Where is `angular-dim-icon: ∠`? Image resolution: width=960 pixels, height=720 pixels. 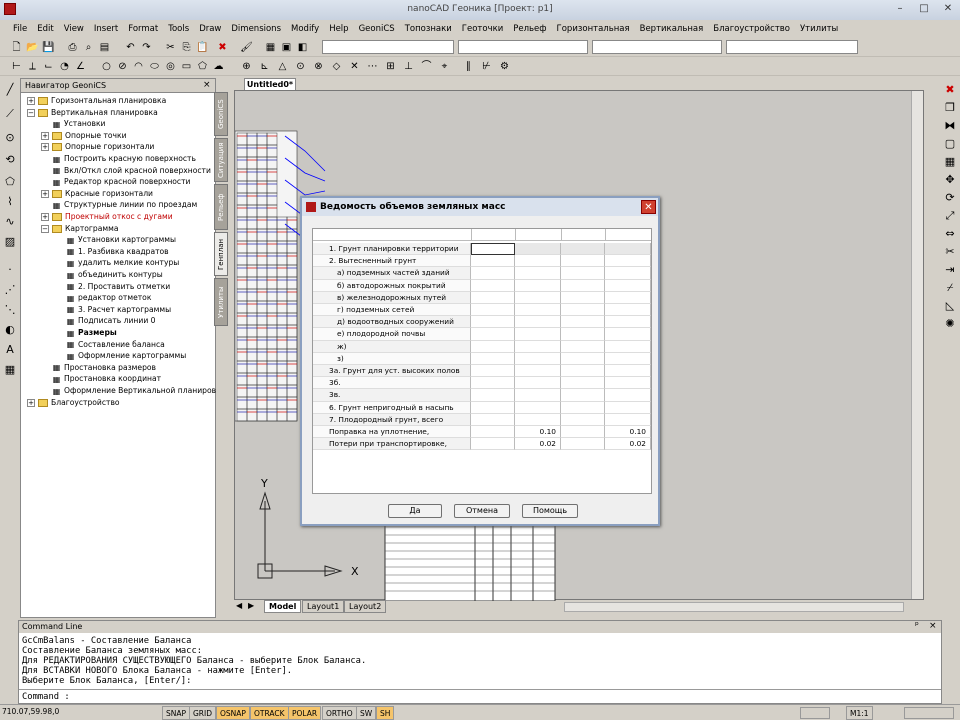 angular-dim-icon: ∠ is located at coordinates (80, 66).